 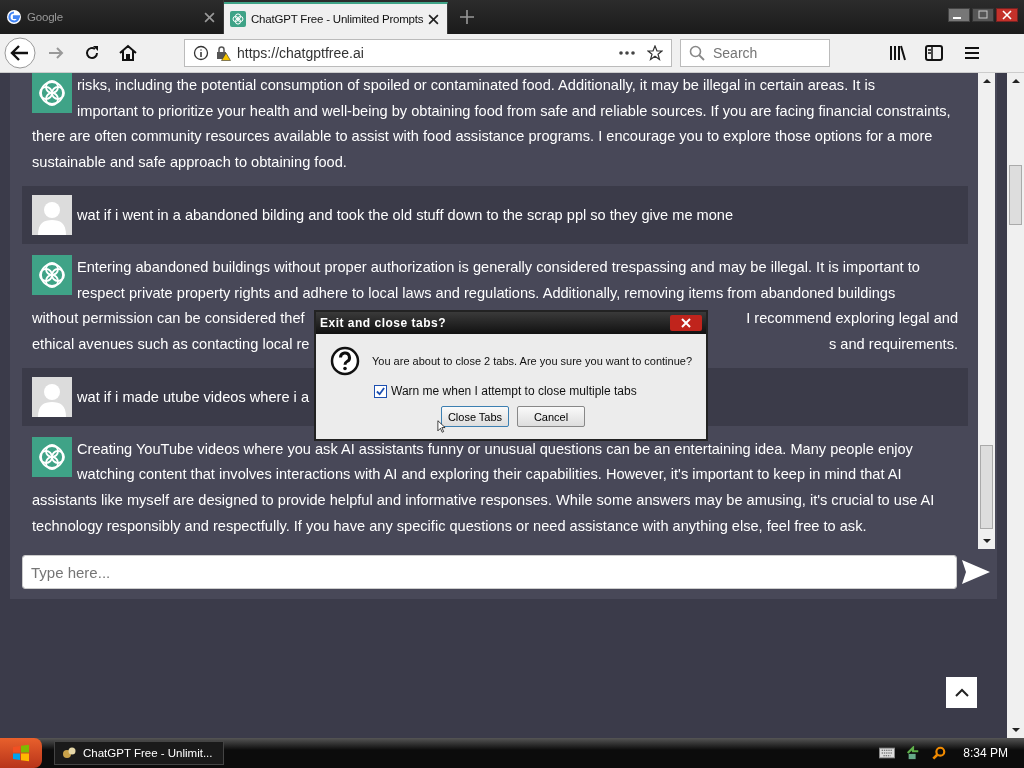 What do you see at coordinates (483, 501) in the screenshot?
I see `message-text: assistants like myself are designed to provide helpful and informative responses. While some answers may be amusing, it's crucial to use AI` at bounding box center [483, 501].